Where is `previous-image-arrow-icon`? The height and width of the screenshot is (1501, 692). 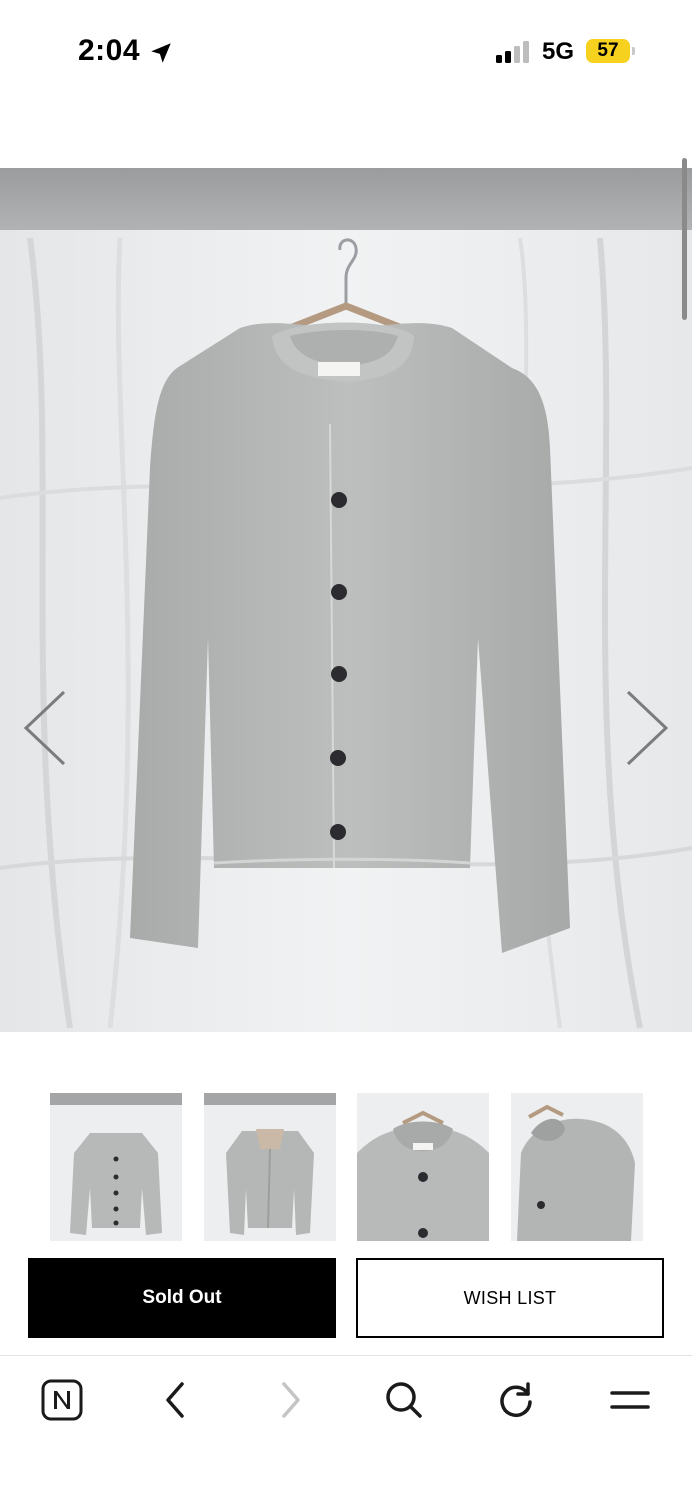 previous-image-arrow-icon is located at coordinates (45, 728).